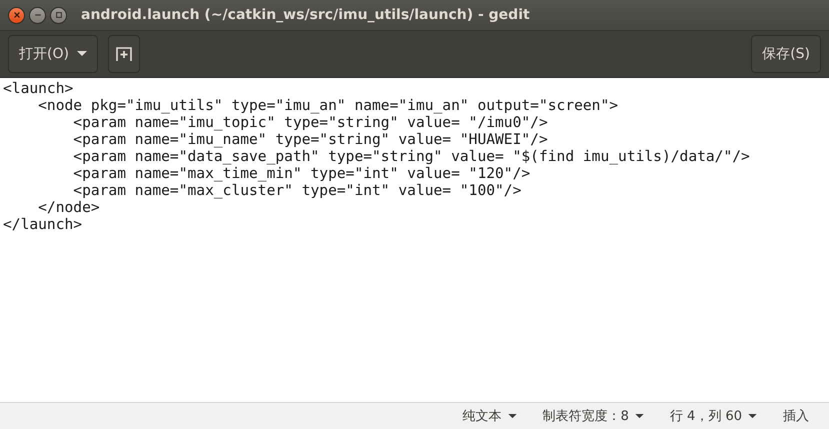 This screenshot has width=829, height=429. What do you see at coordinates (593, 416) in the screenshot?
I see `tab-width-dropdown: 制表符宽度：8` at bounding box center [593, 416].